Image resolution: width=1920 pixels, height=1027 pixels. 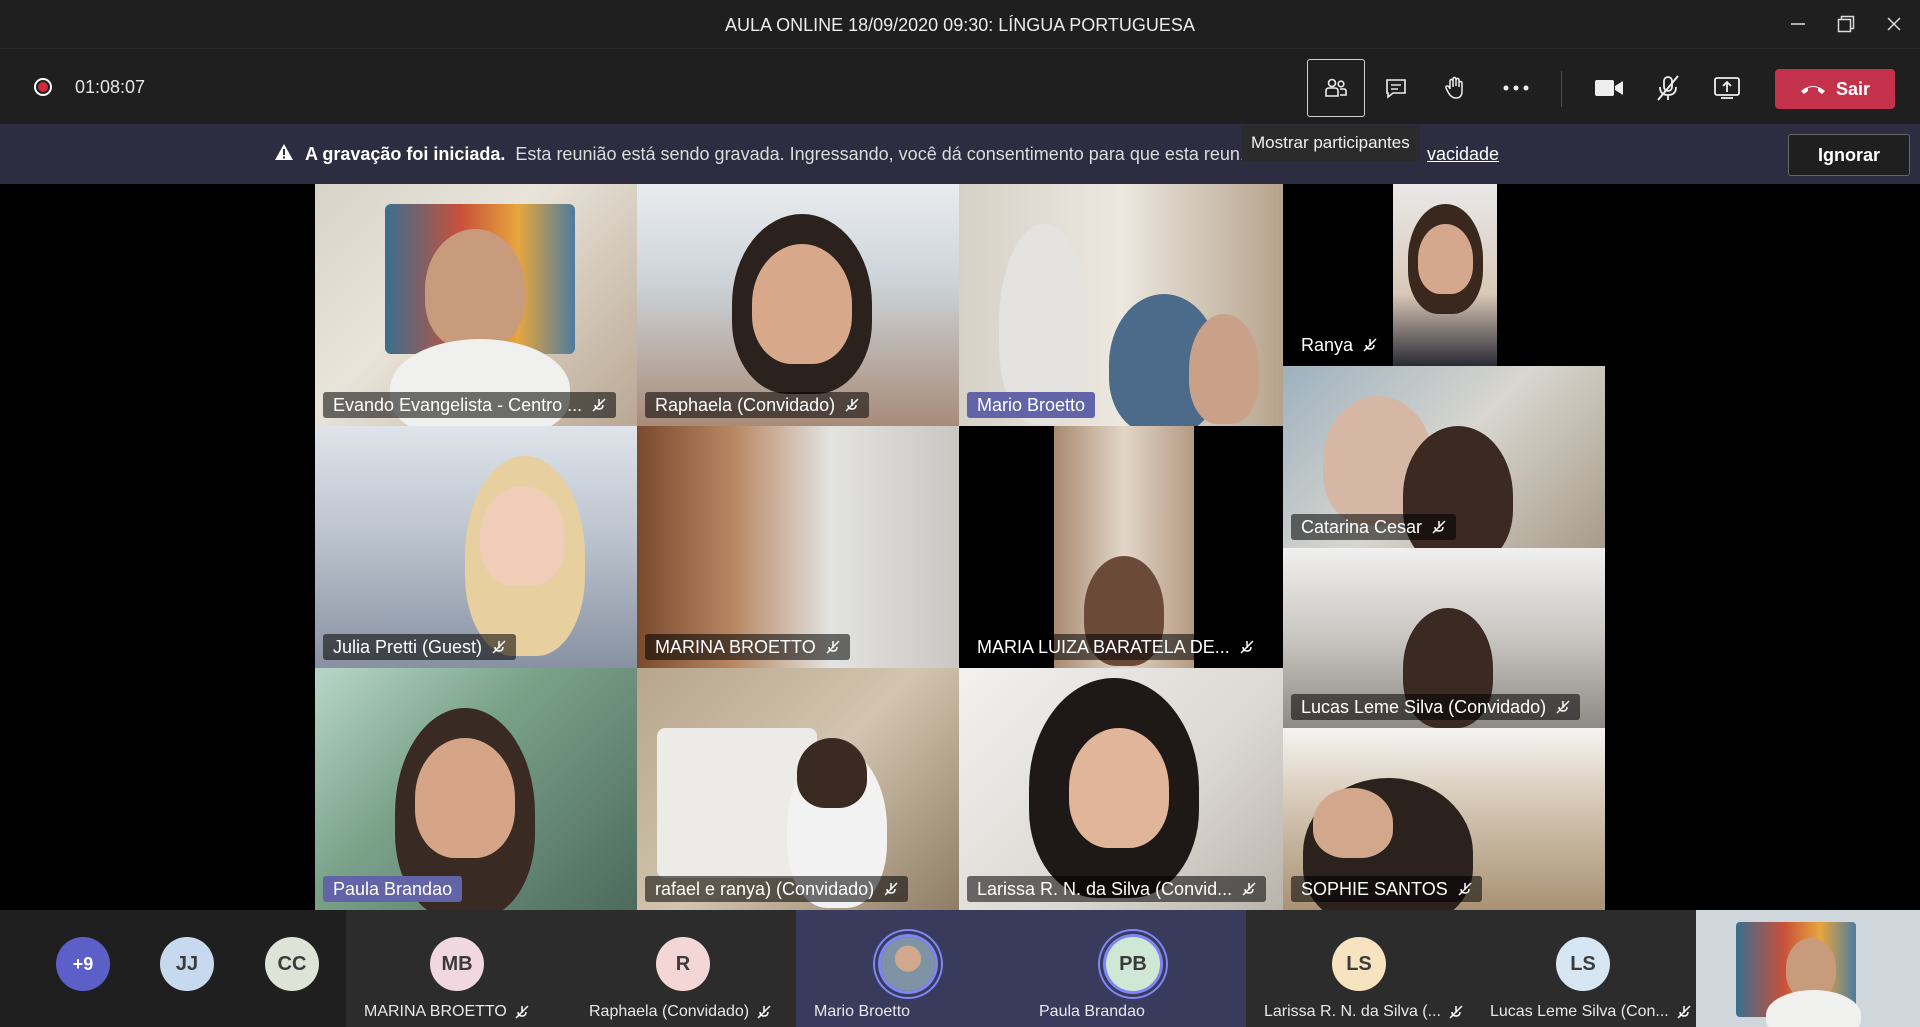 What do you see at coordinates (908, 968) in the screenshot?
I see `participant-slot: Mario Broetto` at bounding box center [908, 968].